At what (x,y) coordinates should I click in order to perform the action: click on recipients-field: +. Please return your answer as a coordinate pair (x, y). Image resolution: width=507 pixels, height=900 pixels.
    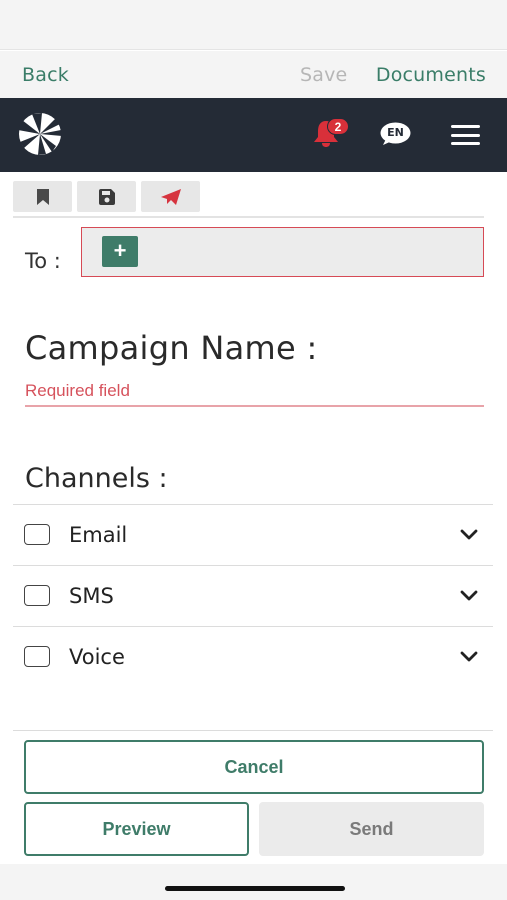
    Looking at the image, I should click on (282, 252).